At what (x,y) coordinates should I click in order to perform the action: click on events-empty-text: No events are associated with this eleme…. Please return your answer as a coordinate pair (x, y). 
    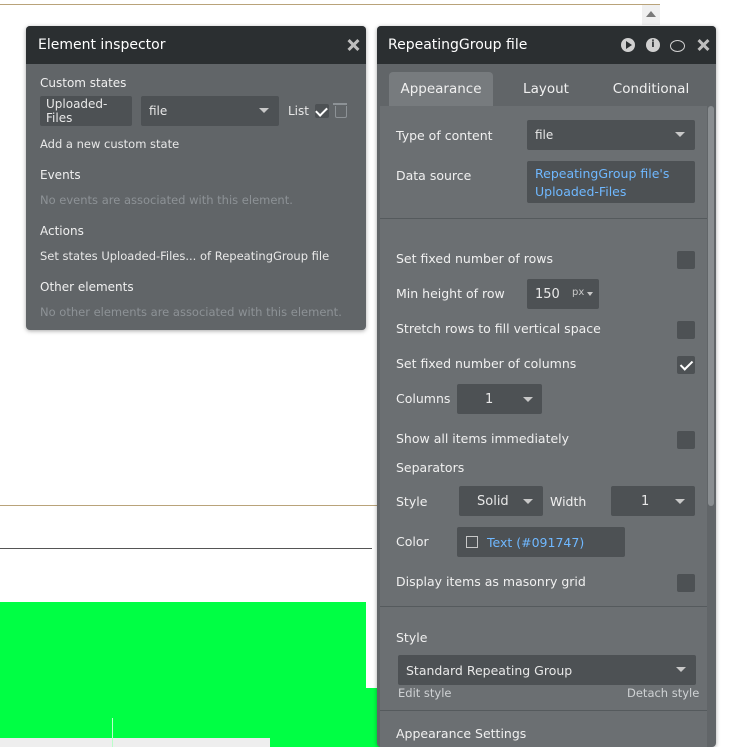
    Looking at the image, I should click on (166, 200).